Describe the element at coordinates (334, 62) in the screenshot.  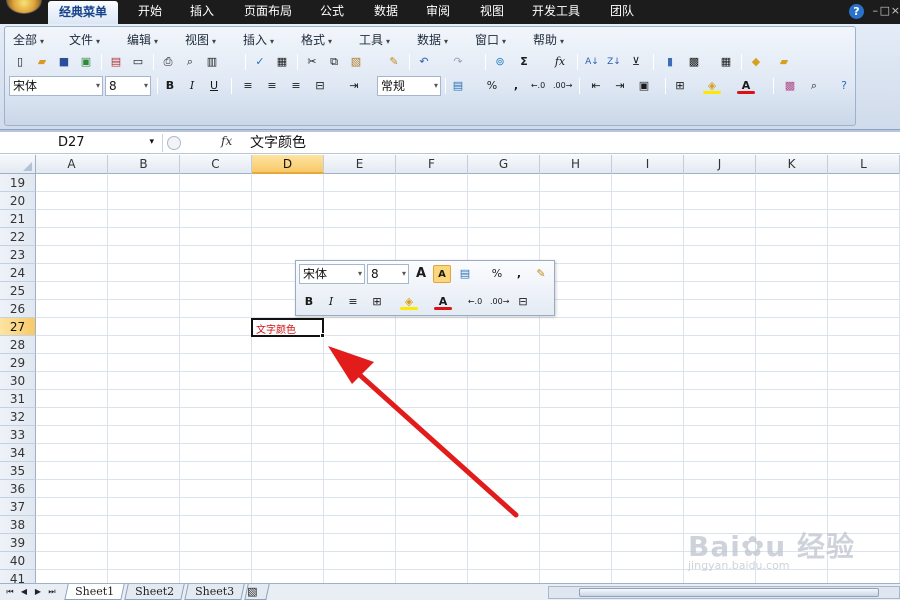
I see `copy-icon: ⧉` at that location.